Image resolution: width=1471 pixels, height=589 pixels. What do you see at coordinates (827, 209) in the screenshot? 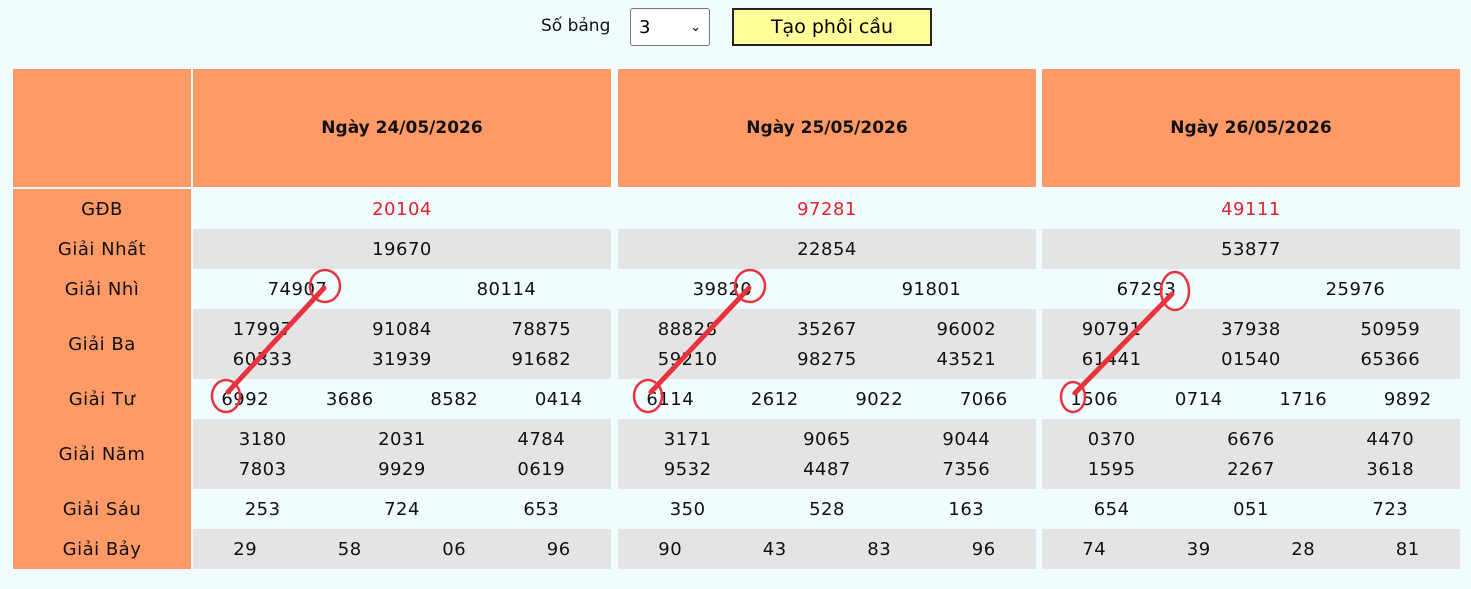
I see `prize-value: 97281` at bounding box center [827, 209].